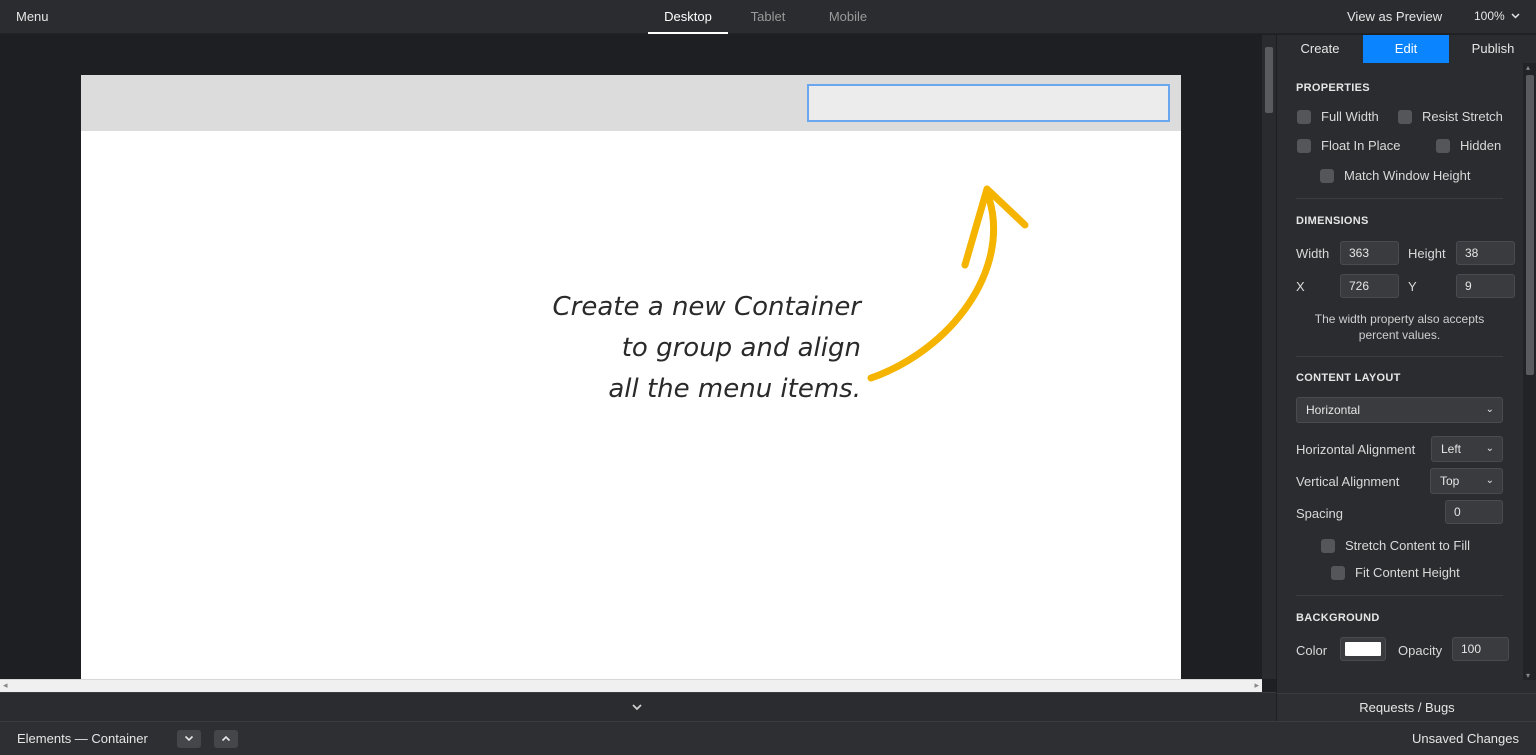 Image resolution: width=1536 pixels, height=755 pixels. I want to click on menu-button: Menu, so click(32, 16).